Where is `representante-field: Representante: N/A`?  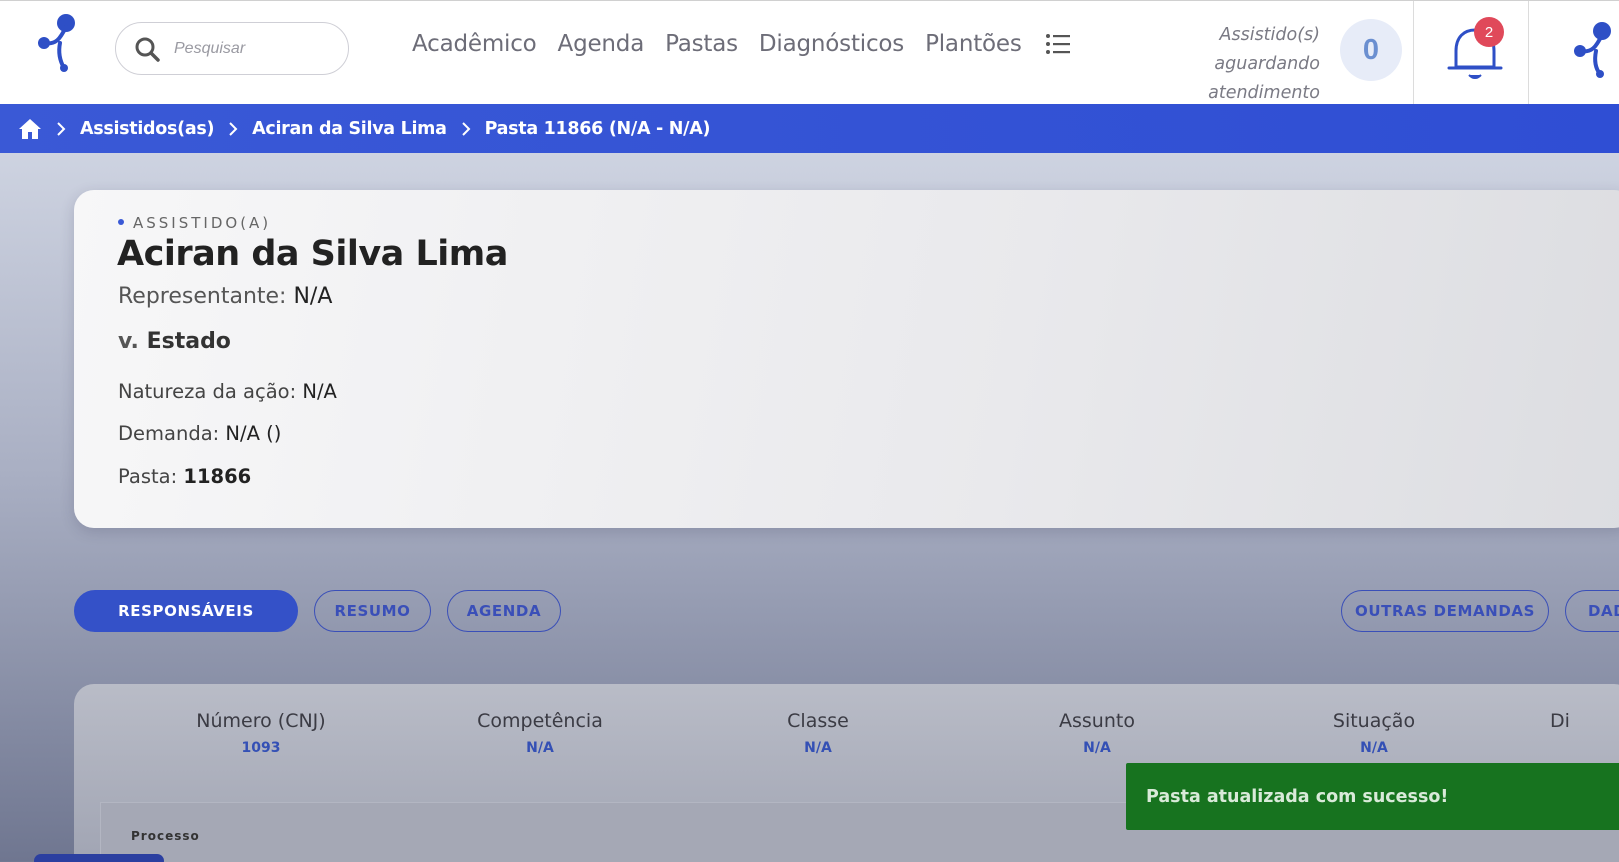
representante-field: Representante: N/A is located at coordinates (225, 296).